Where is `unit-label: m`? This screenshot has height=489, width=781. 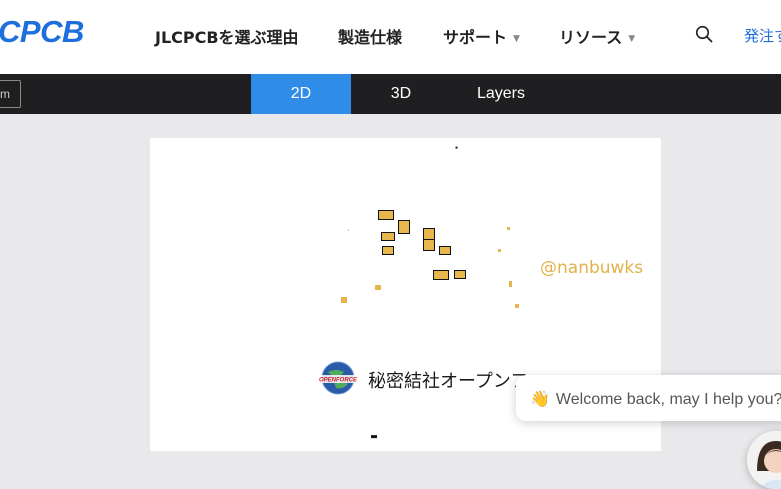 unit-label: m is located at coordinates (5, 94).